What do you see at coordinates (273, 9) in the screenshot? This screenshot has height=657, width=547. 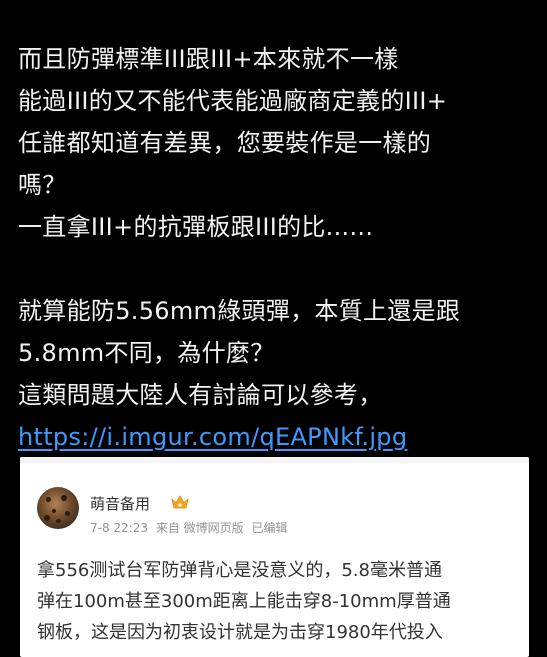 I see `status-bar` at bounding box center [273, 9].